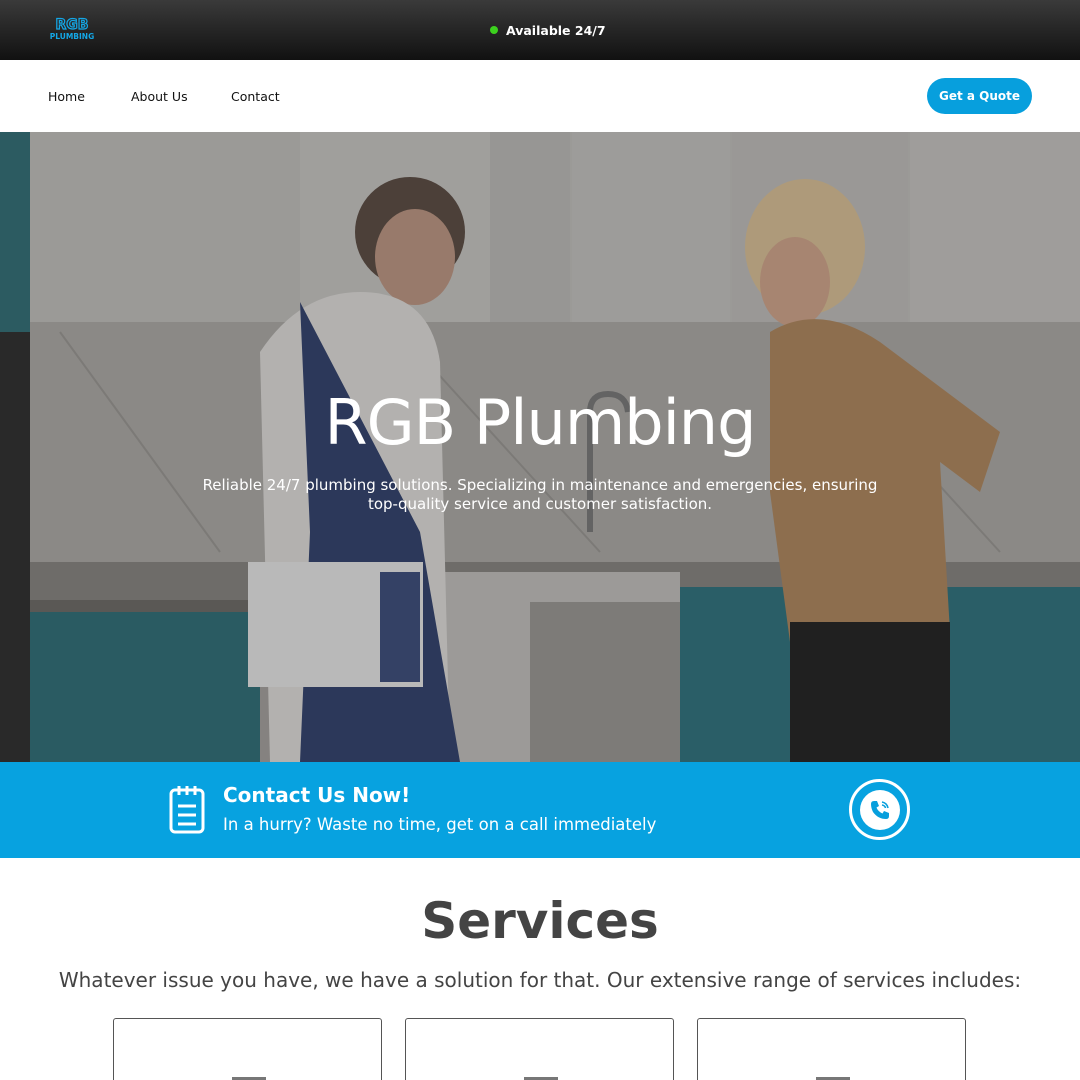  What do you see at coordinates (317, 795) in the screenshot?
I see `contact-banner-title: Contact Us Now!` at bounding box center [317, 795].